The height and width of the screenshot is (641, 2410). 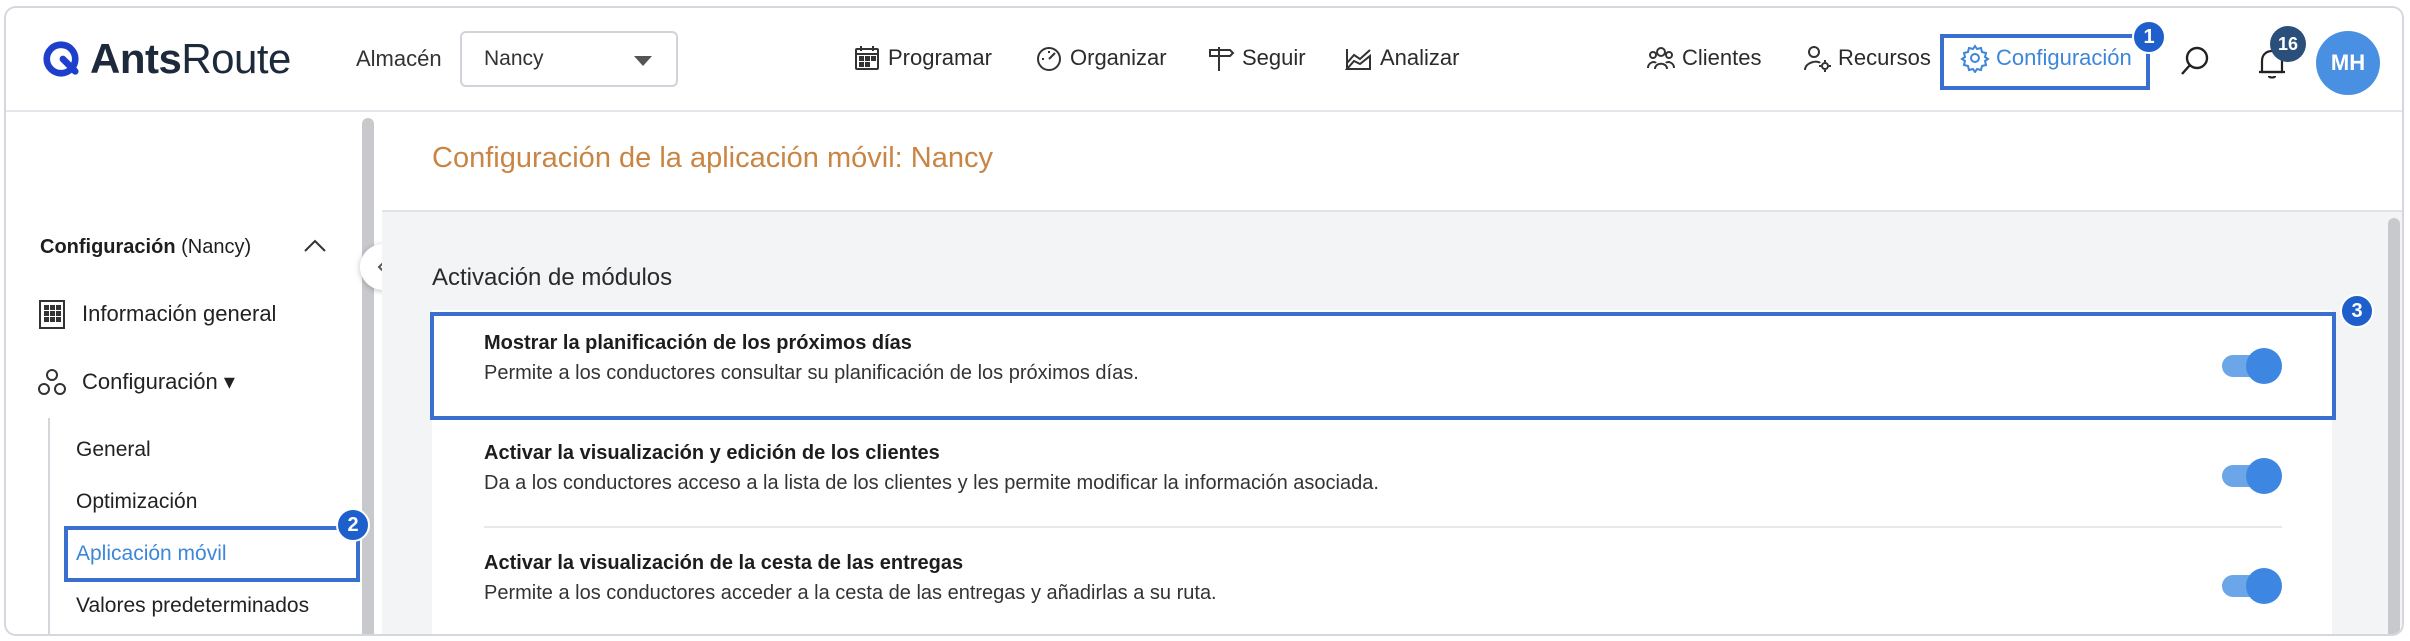 I want to click on nav-programar: Programar, so click(x=922, y=58).